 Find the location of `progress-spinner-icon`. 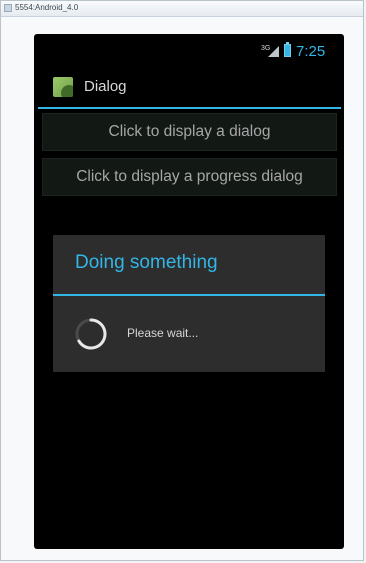

progress-spinner-icon is located at coordinates (91, 334).